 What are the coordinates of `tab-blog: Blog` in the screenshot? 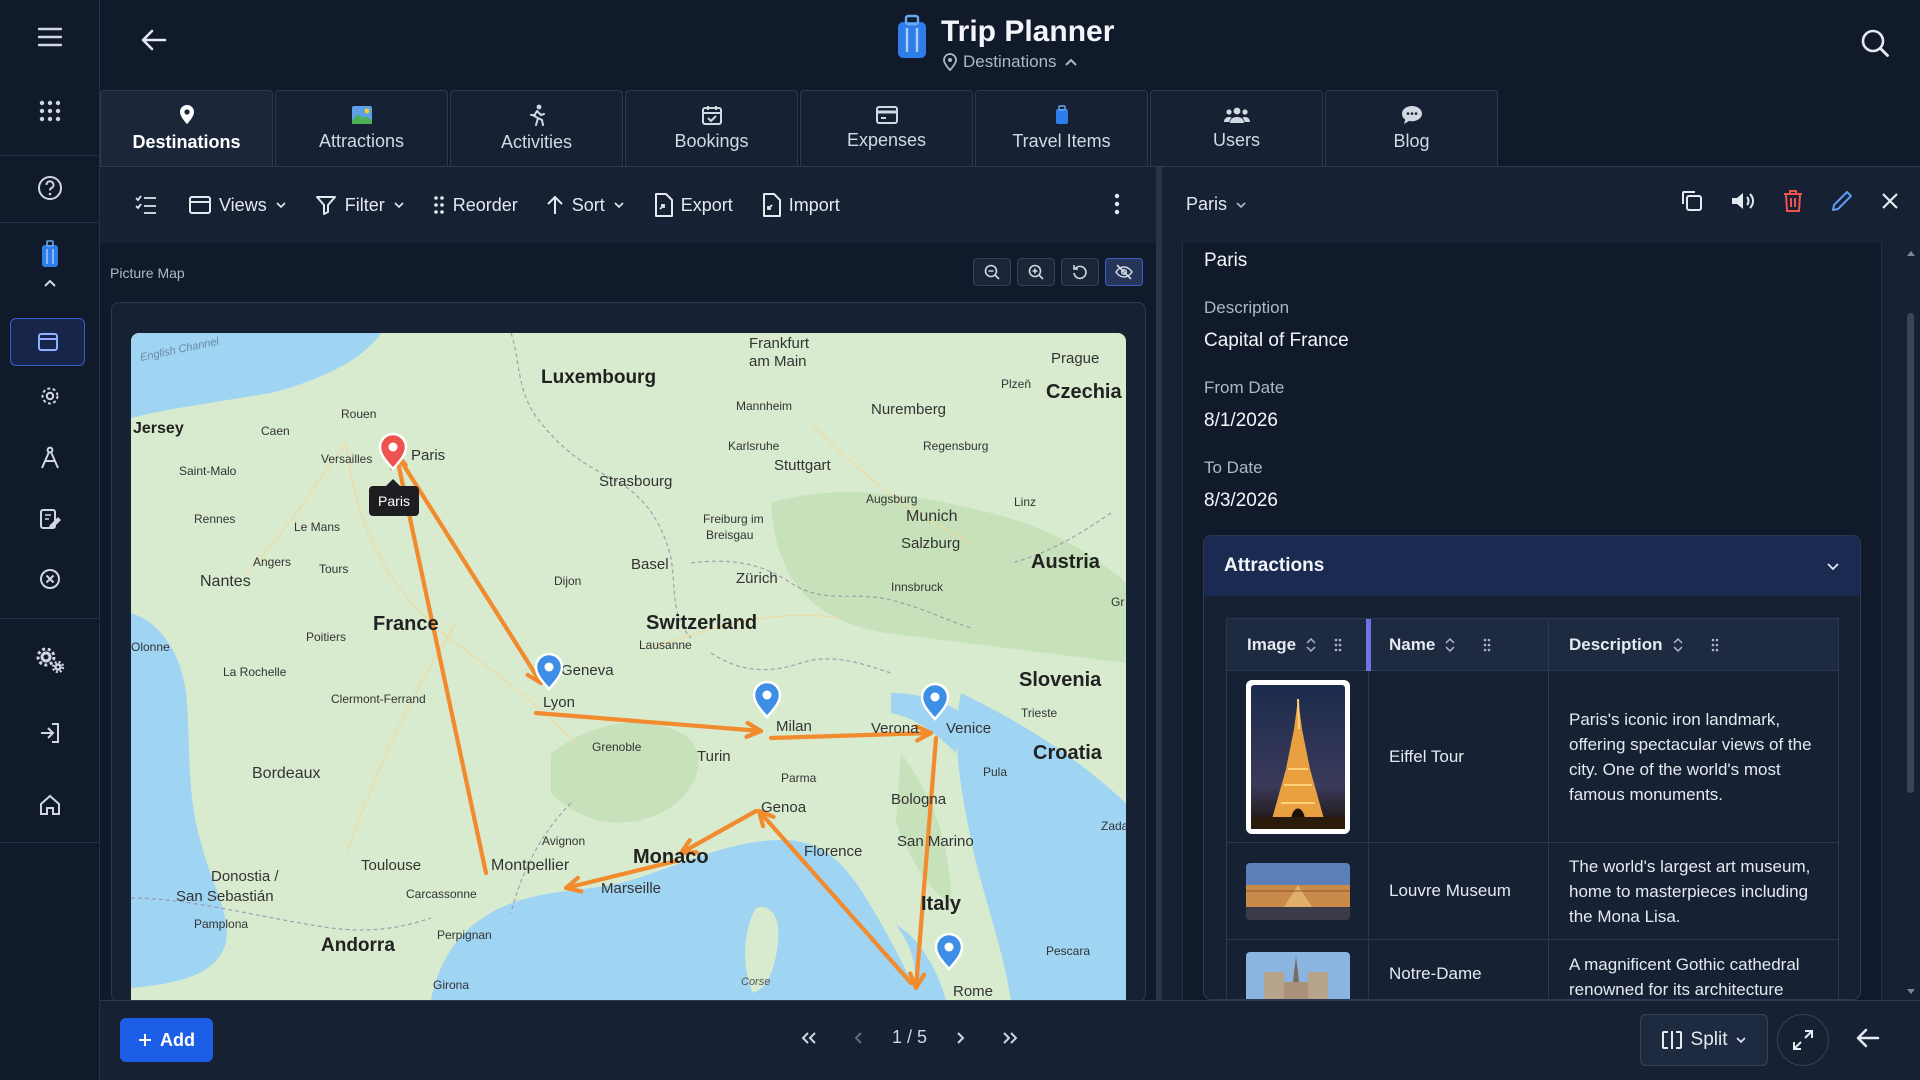 It's located at (1411, 128).